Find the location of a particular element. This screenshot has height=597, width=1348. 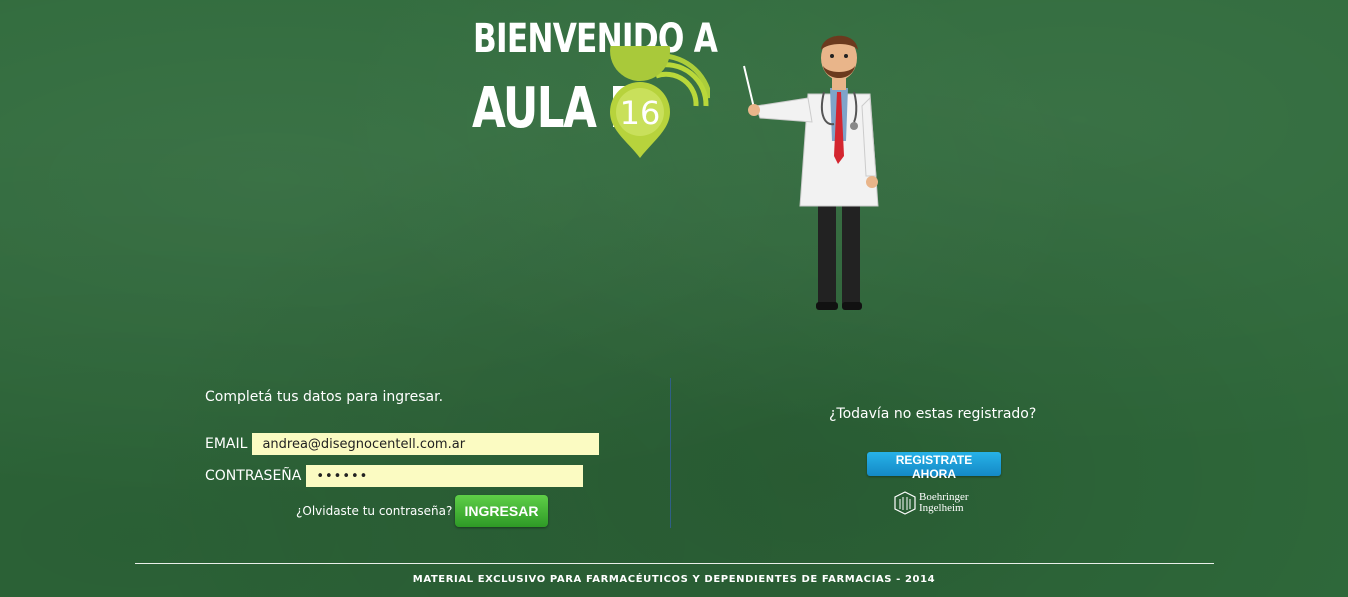

boehringer-emblem-icon is located at coordinates (905, 503).